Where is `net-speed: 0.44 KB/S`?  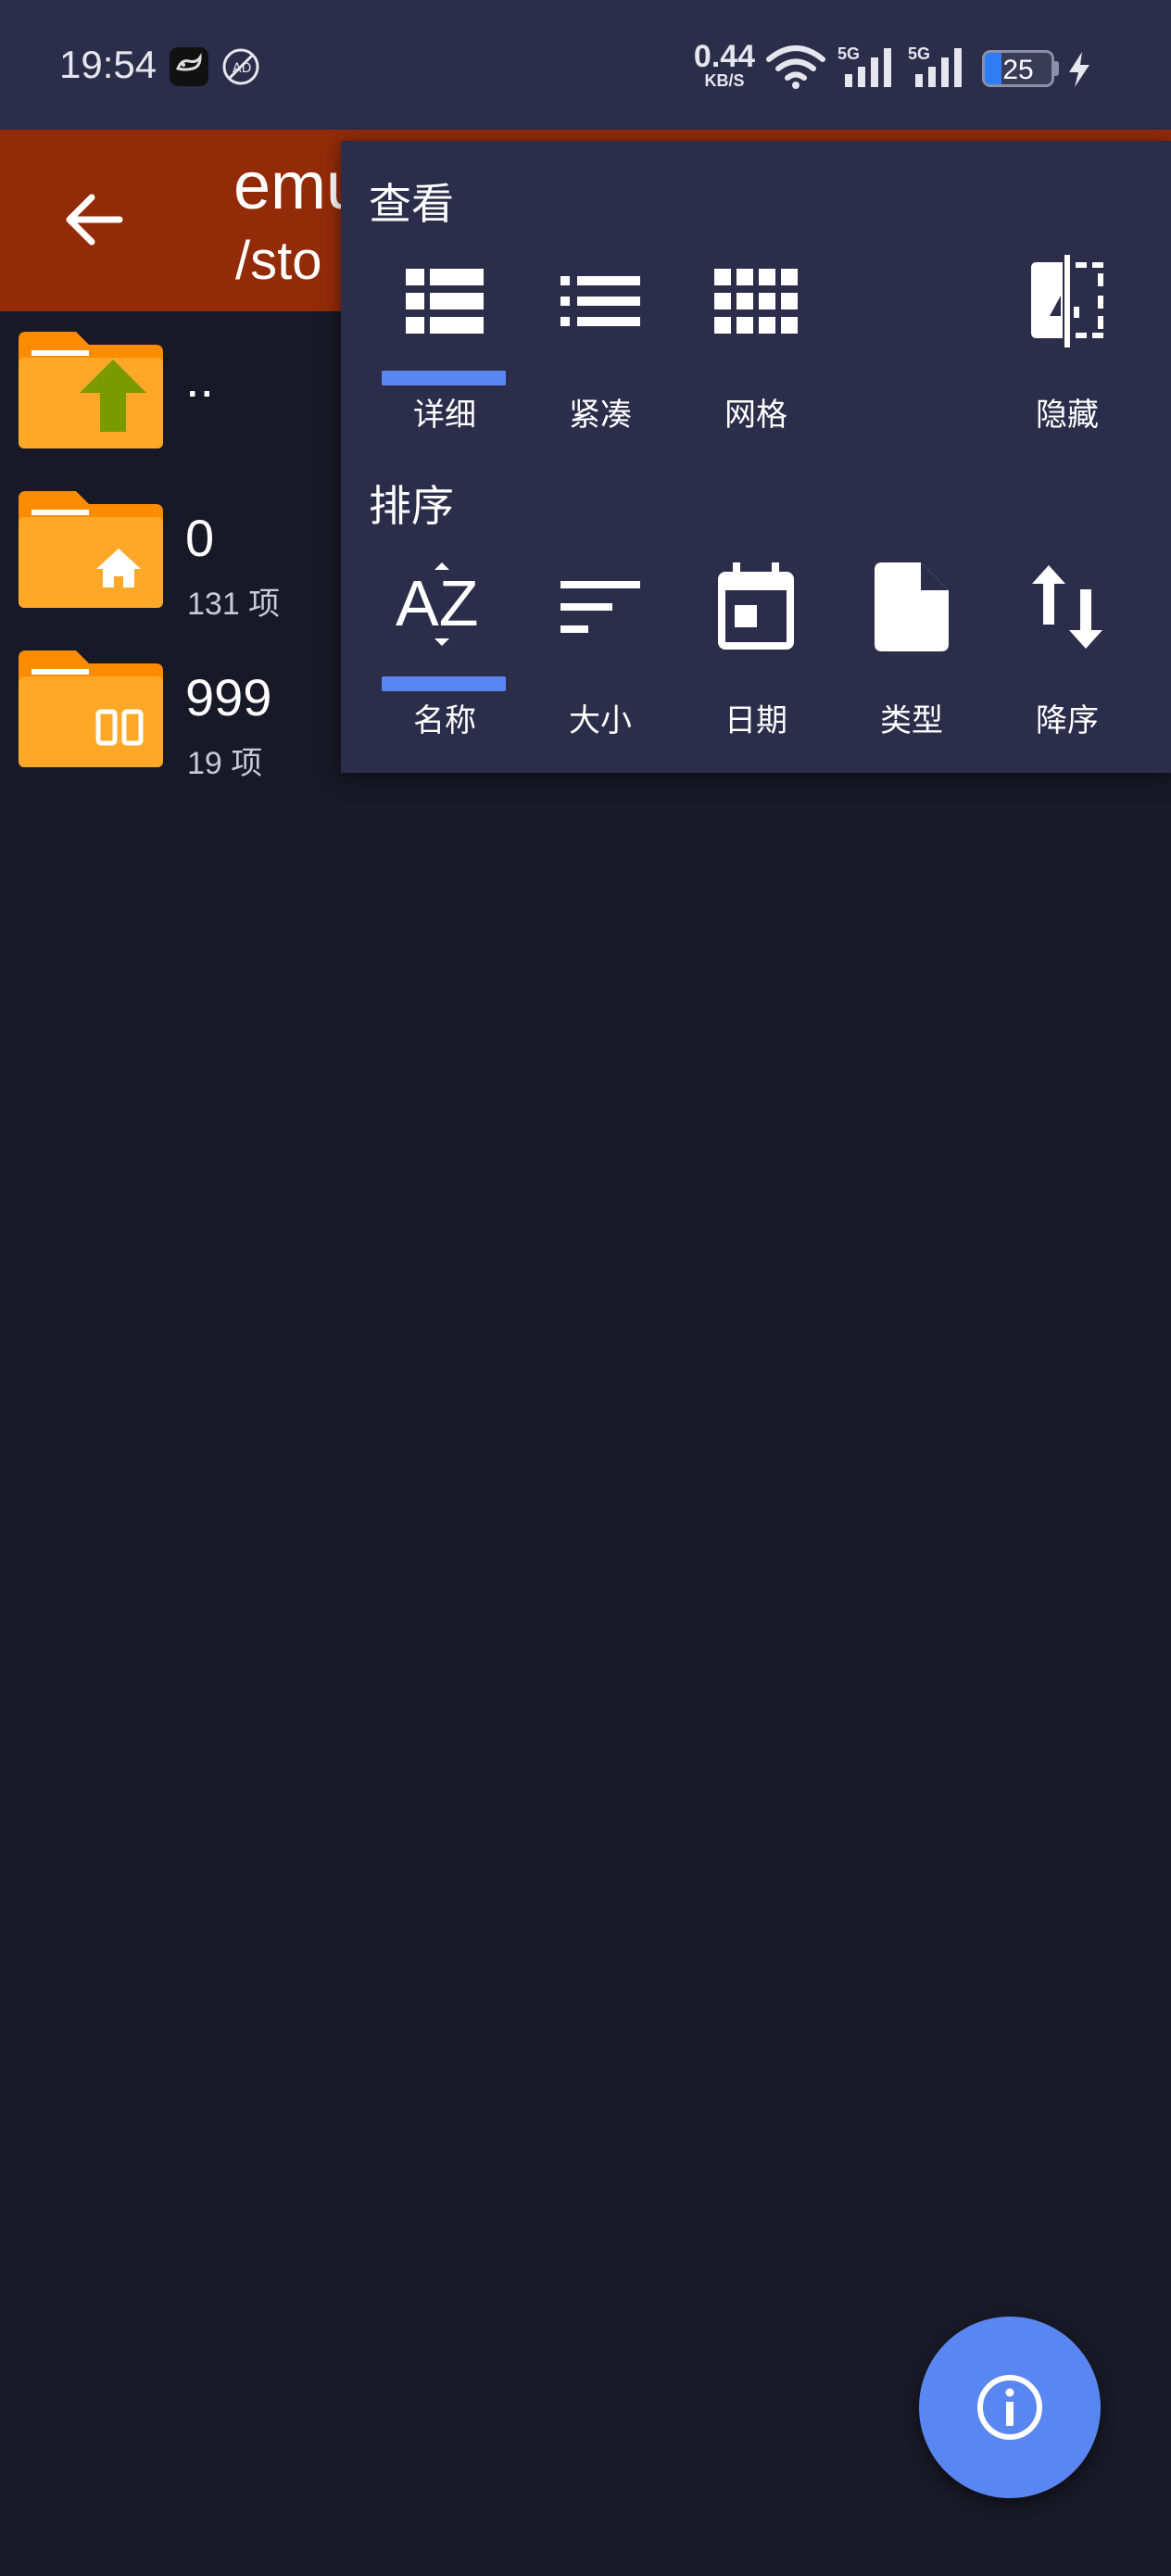 net-speed: 0.44 KB/S is located at coordinates (725, 65).